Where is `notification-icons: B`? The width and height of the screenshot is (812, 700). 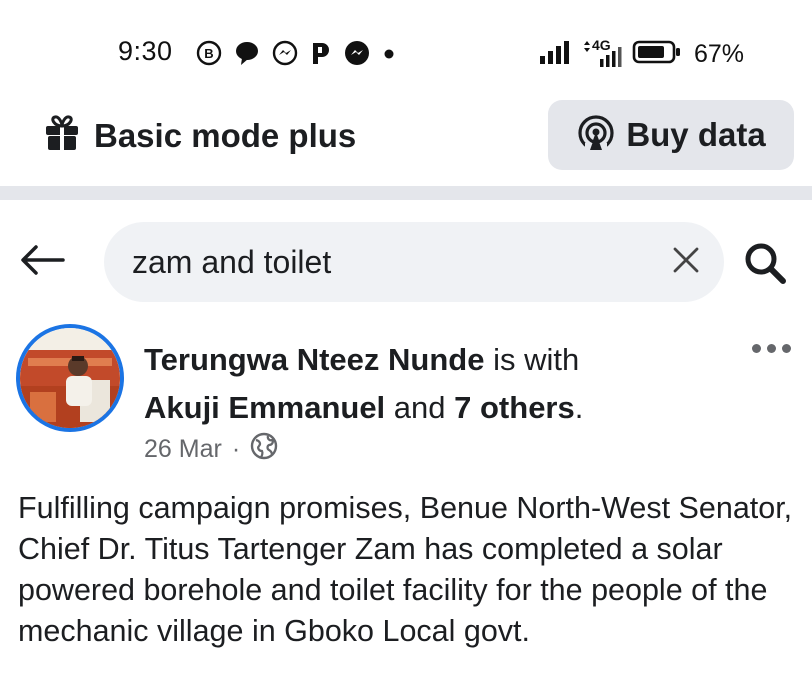
notification-icons: B is located at coordinates (296, 53).